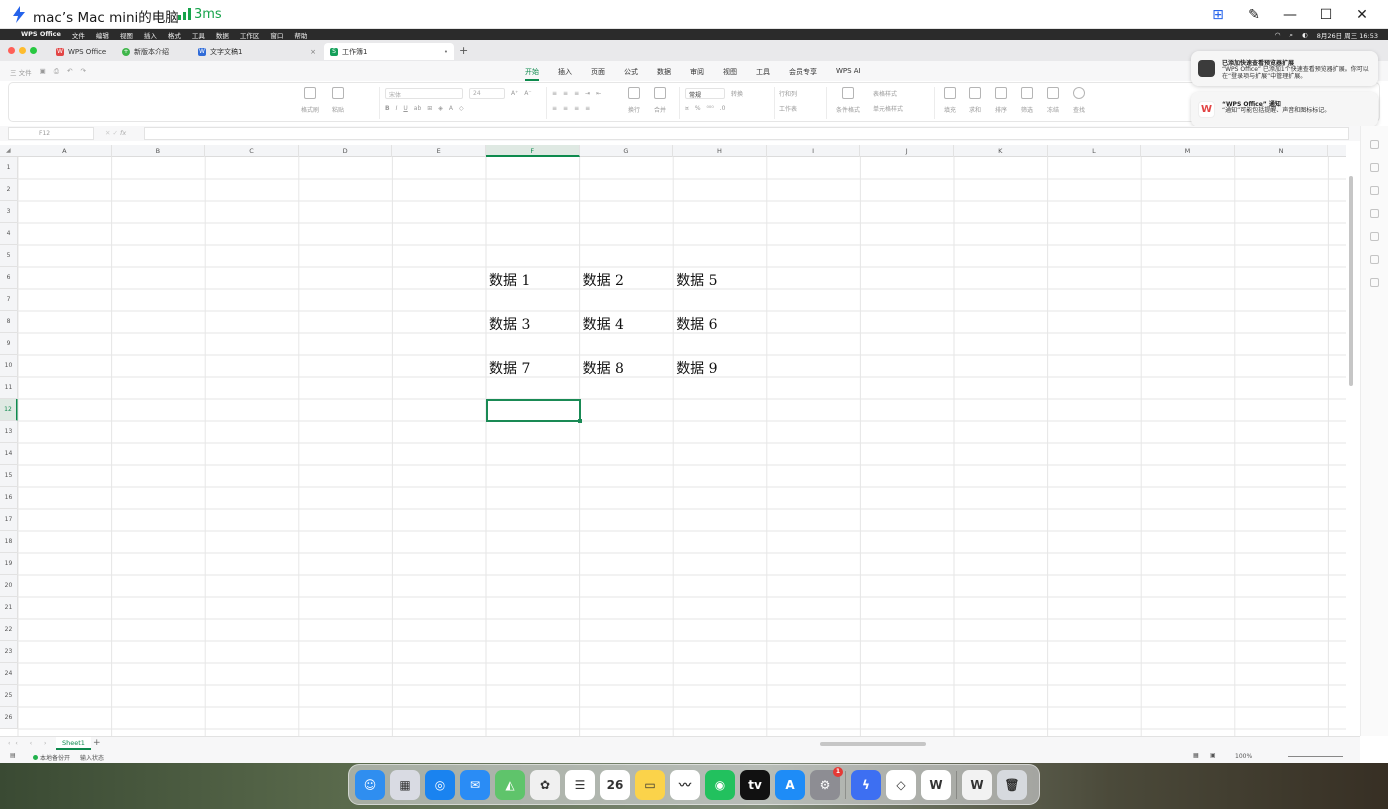 The image size is (1388, 809). What do you see at coordinates (1290, 15) in the screenshot?
I see `minimize-button: —` at bounding box center [1290, 15].